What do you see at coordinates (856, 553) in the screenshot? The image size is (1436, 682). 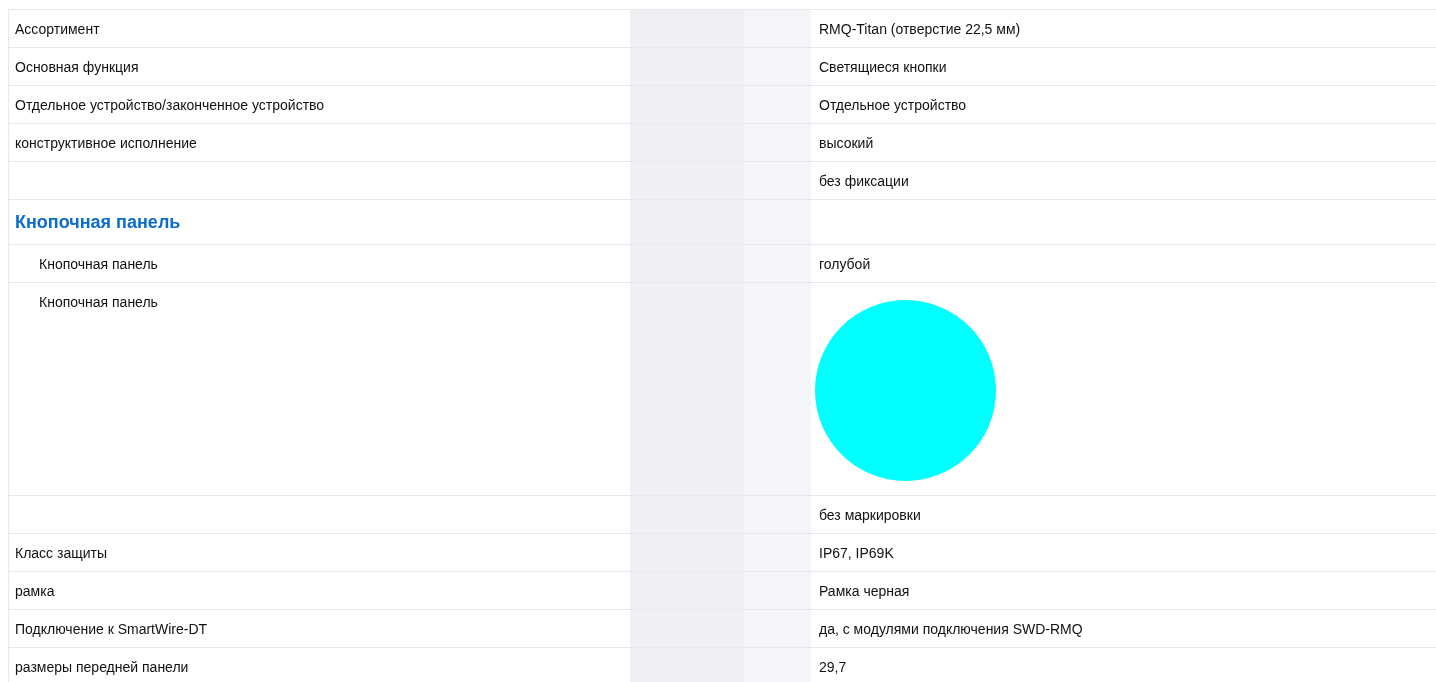 I see `property-value: IP67, IP69K` at bounding box center [856, 553].